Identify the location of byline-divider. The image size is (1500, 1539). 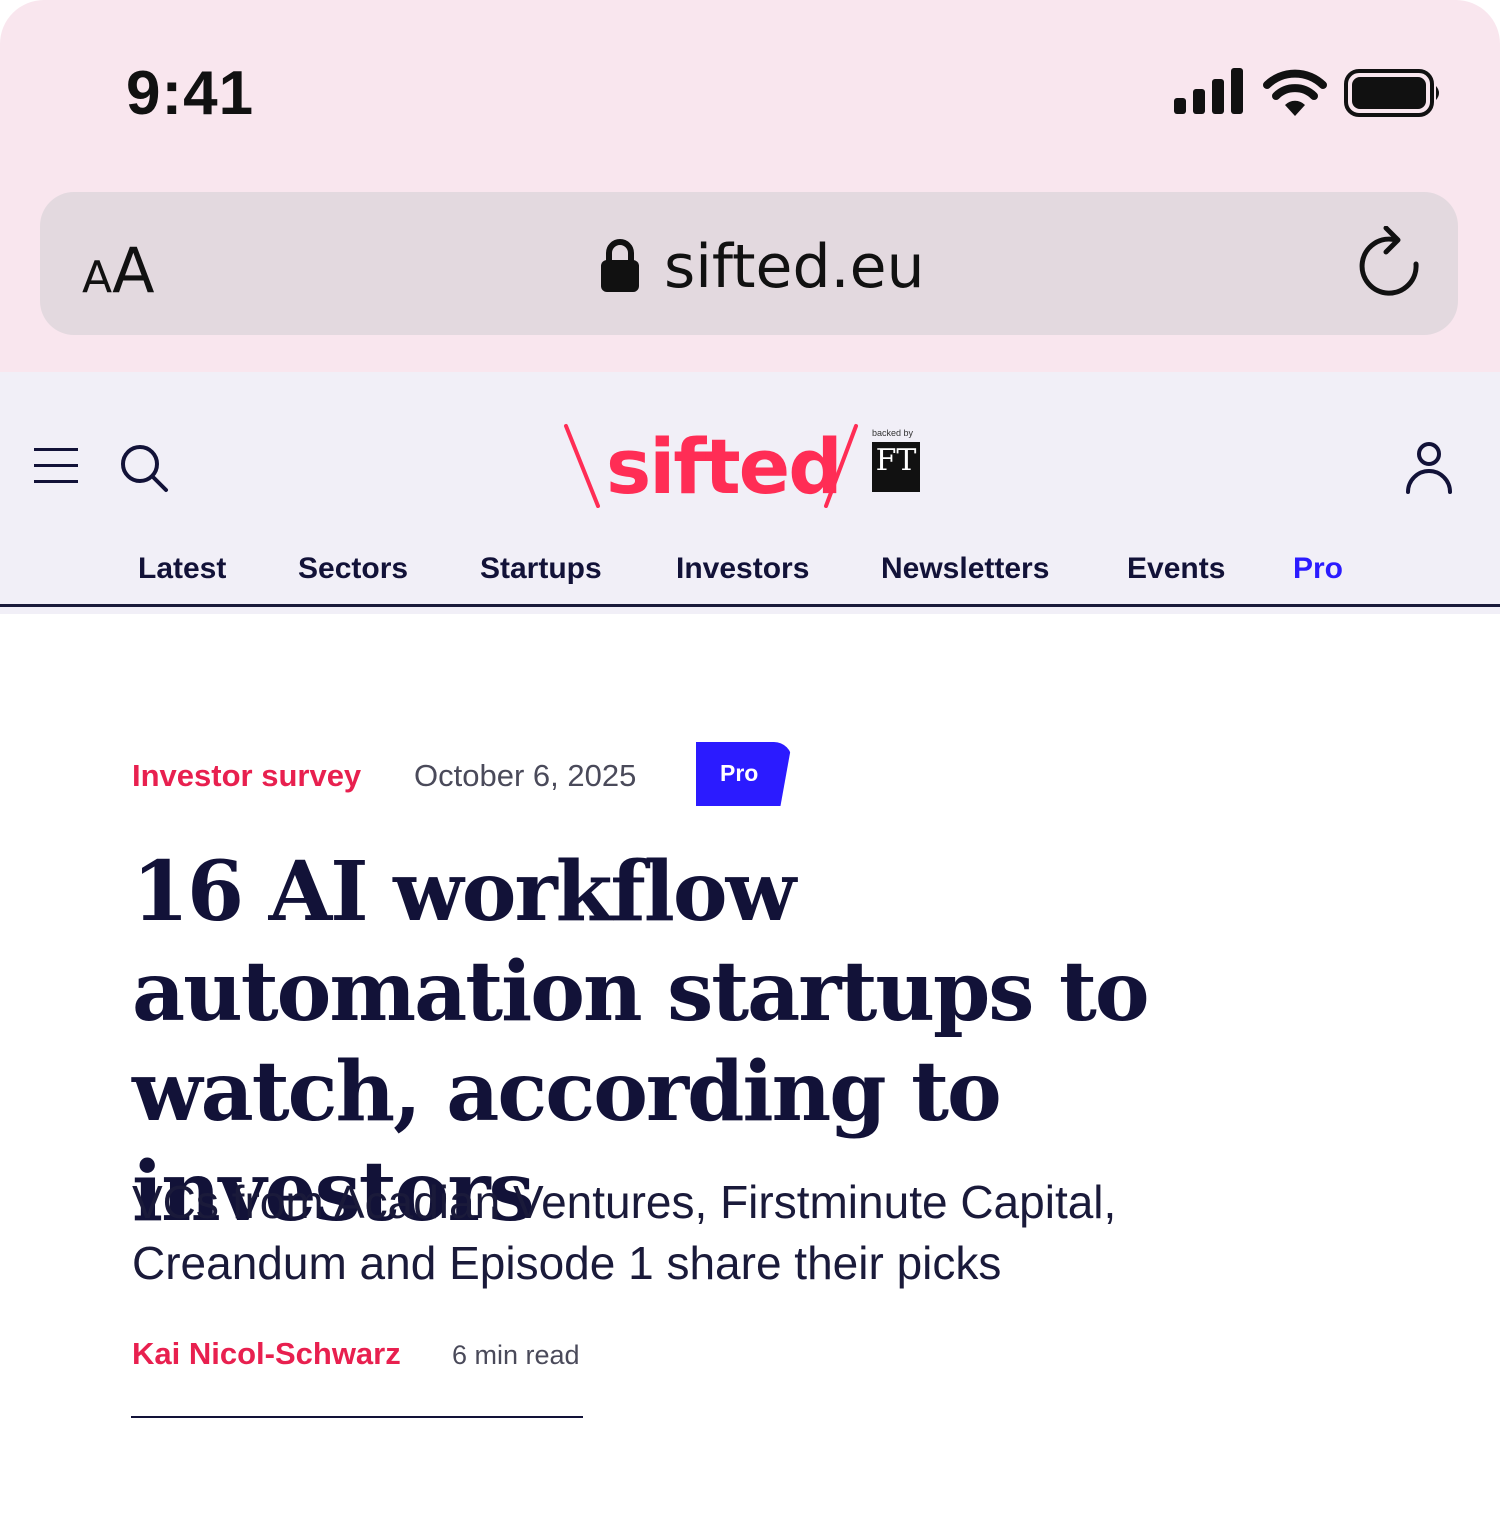
(357, 1417).